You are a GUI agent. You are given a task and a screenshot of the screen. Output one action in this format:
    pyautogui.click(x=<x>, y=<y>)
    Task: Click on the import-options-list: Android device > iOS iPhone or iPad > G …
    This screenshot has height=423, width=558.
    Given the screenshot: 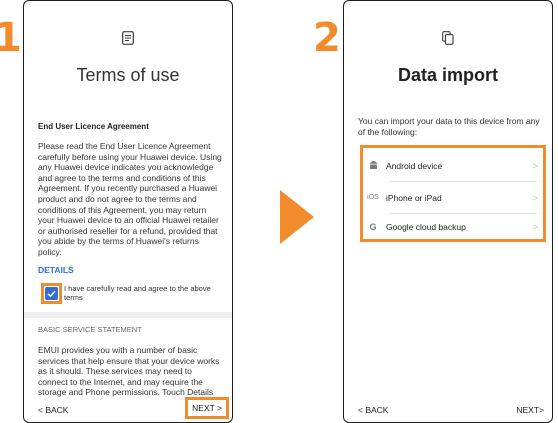 What is the action you would take?
    pyautogui.click(x=453, y=193)
    